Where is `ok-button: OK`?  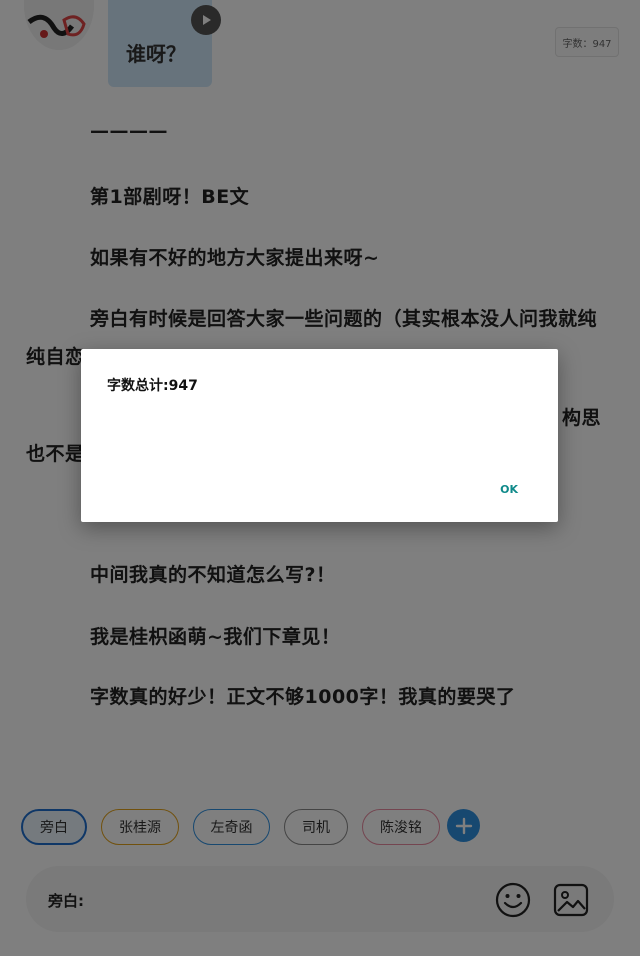 ok-button: OK is located at coordinates (509, 489).